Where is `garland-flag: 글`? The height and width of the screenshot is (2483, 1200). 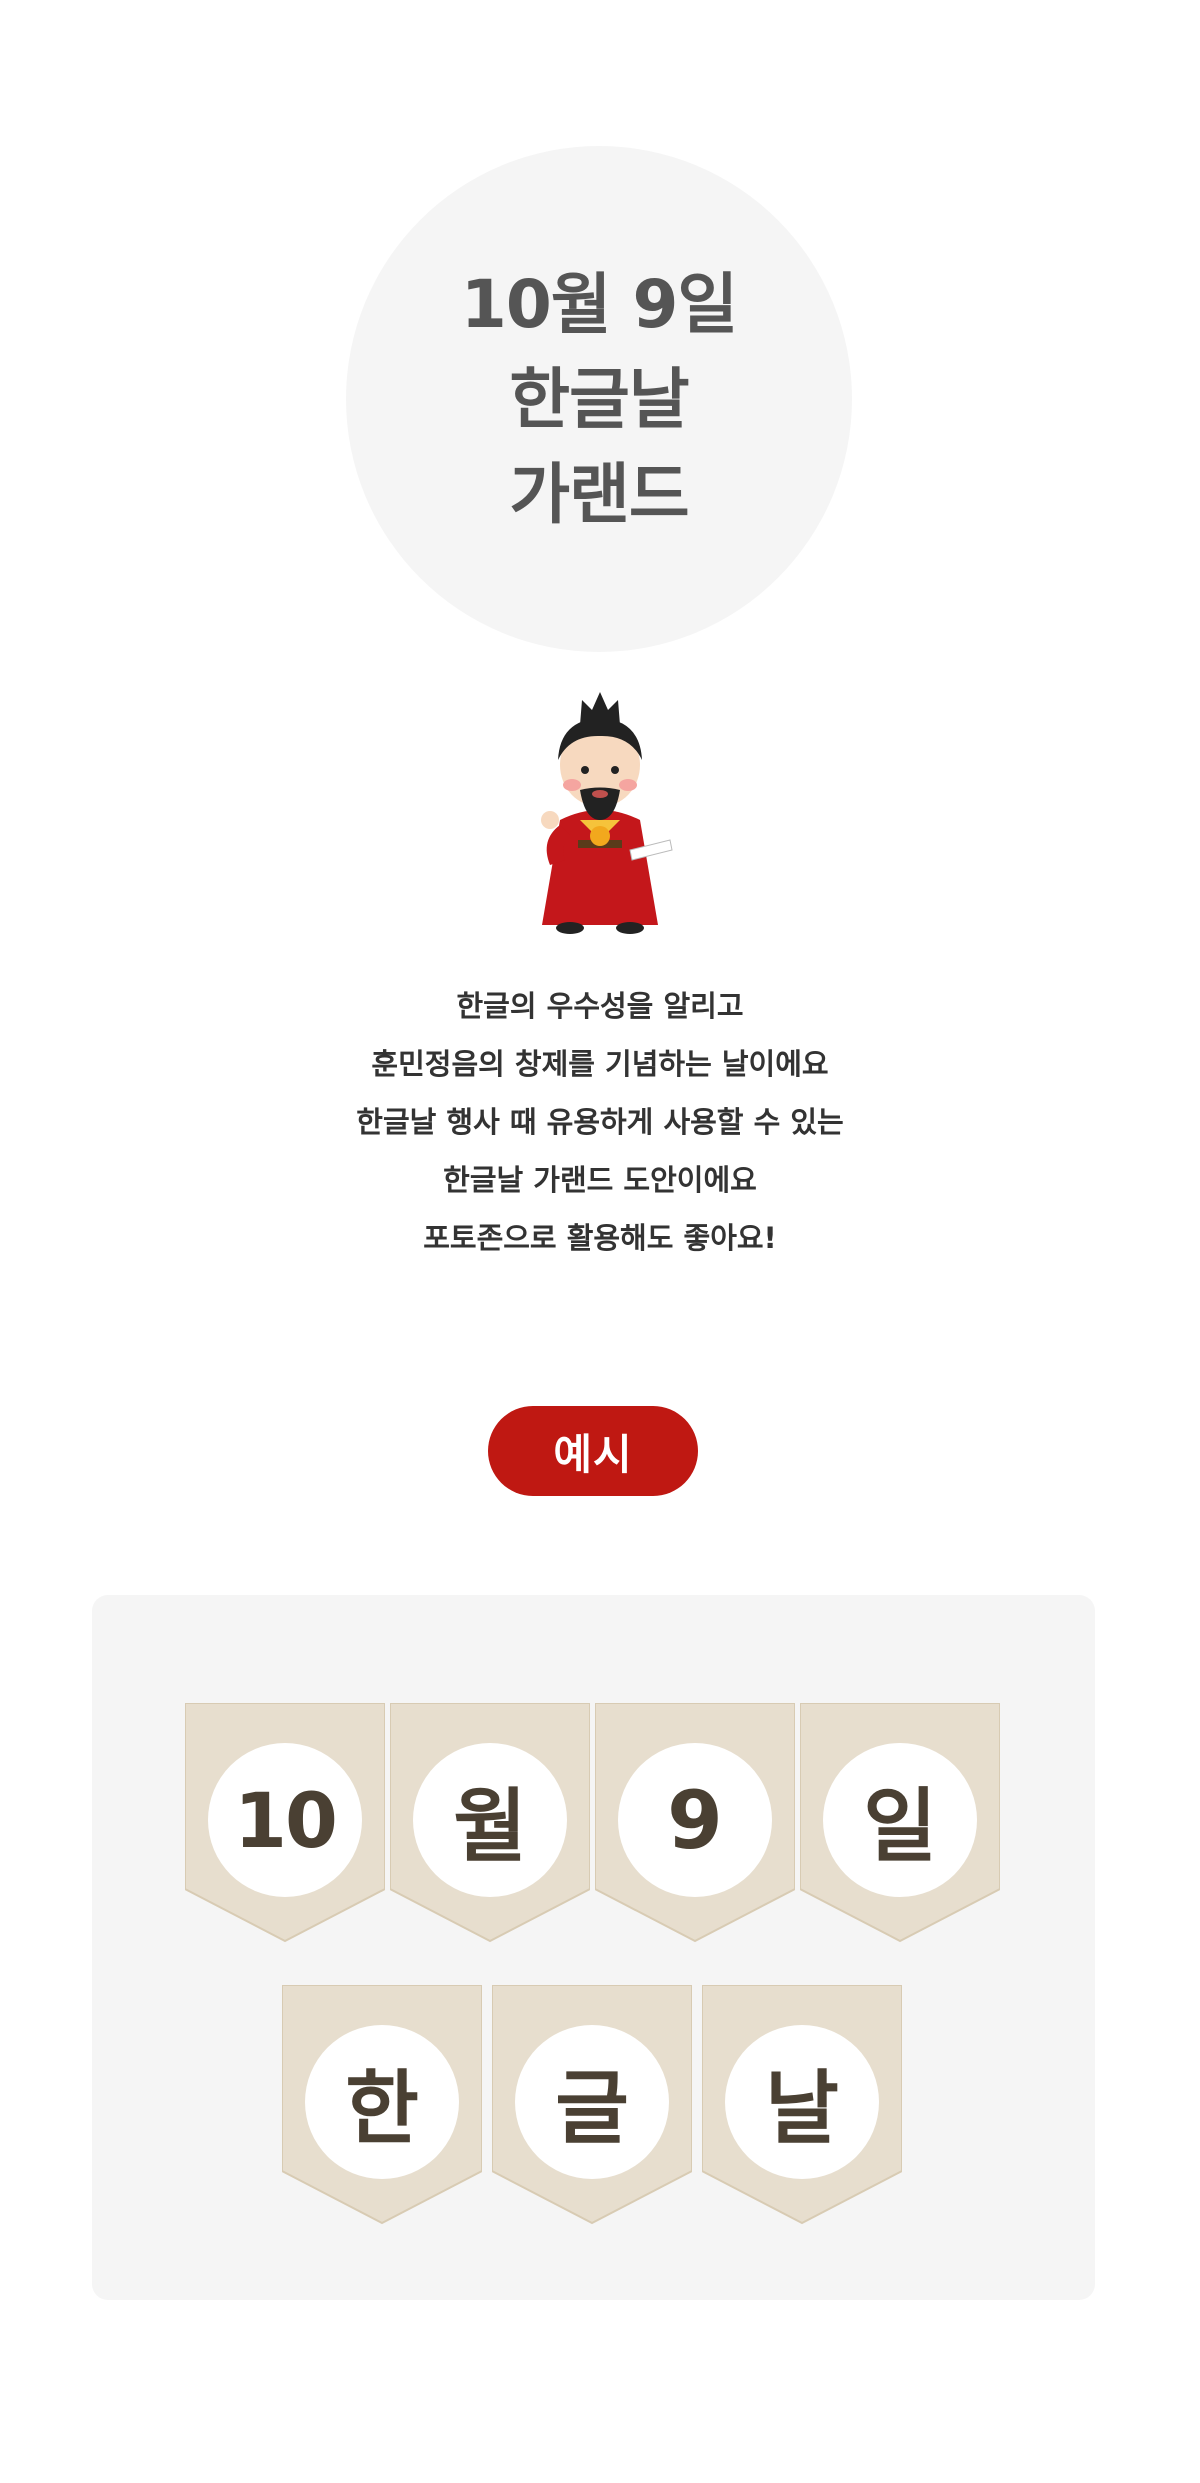
garland-flag: 글 is located at coordinates (592, 2109).